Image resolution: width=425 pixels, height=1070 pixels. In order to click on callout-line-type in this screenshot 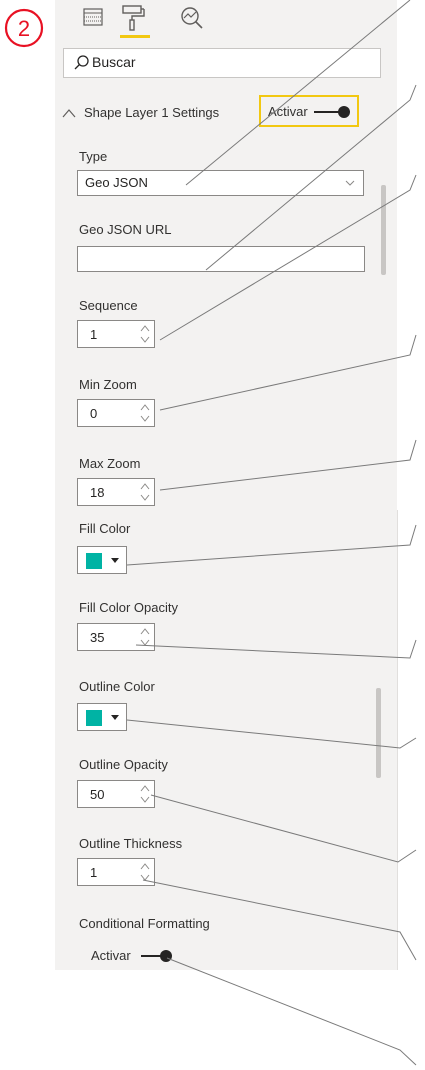, I will do `click(298, 93)`.